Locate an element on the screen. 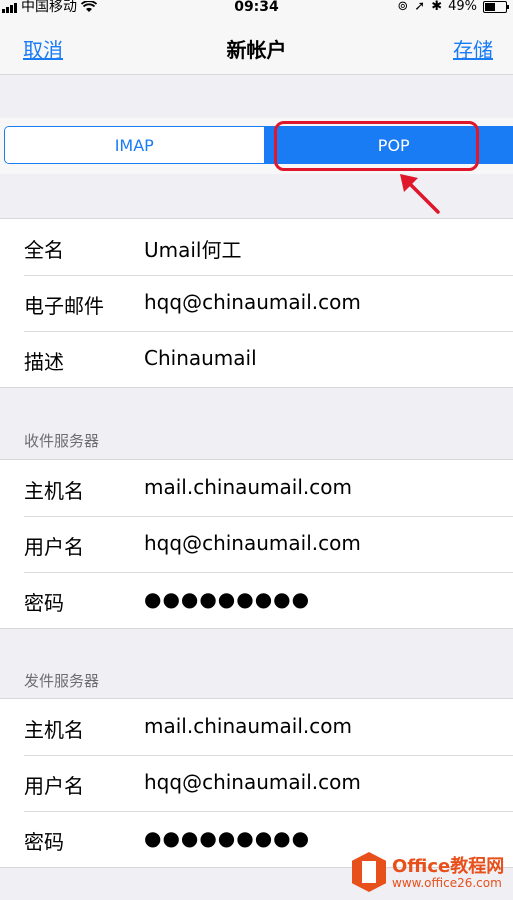 Image resolution: width=513 pixels, height=900 pixels. outgoing-username-label: 用户名 is located at coordinates (54, 786).